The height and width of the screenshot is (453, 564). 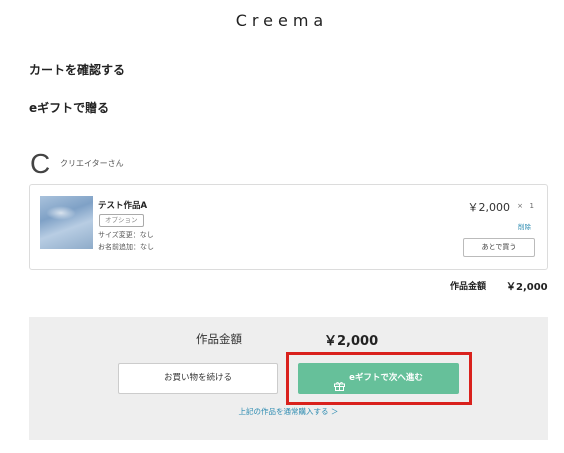 What do you see at coordinates (126, 247) in the screenshot?
I see `item-option-name: お名前追加：なし` at bounding box center [126, 247].